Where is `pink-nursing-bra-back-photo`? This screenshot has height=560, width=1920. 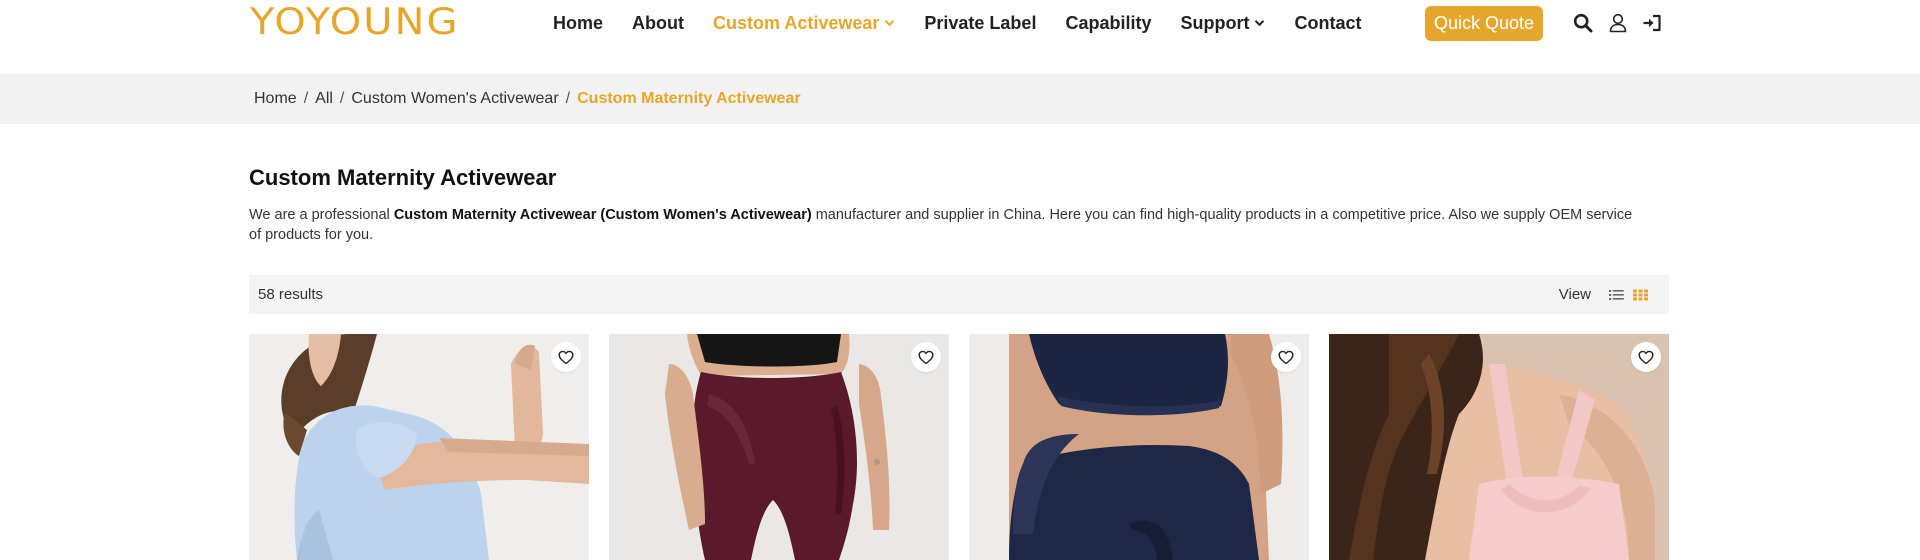 pink-nursing-bra-back-photo is located at coordinates (1499, 447).